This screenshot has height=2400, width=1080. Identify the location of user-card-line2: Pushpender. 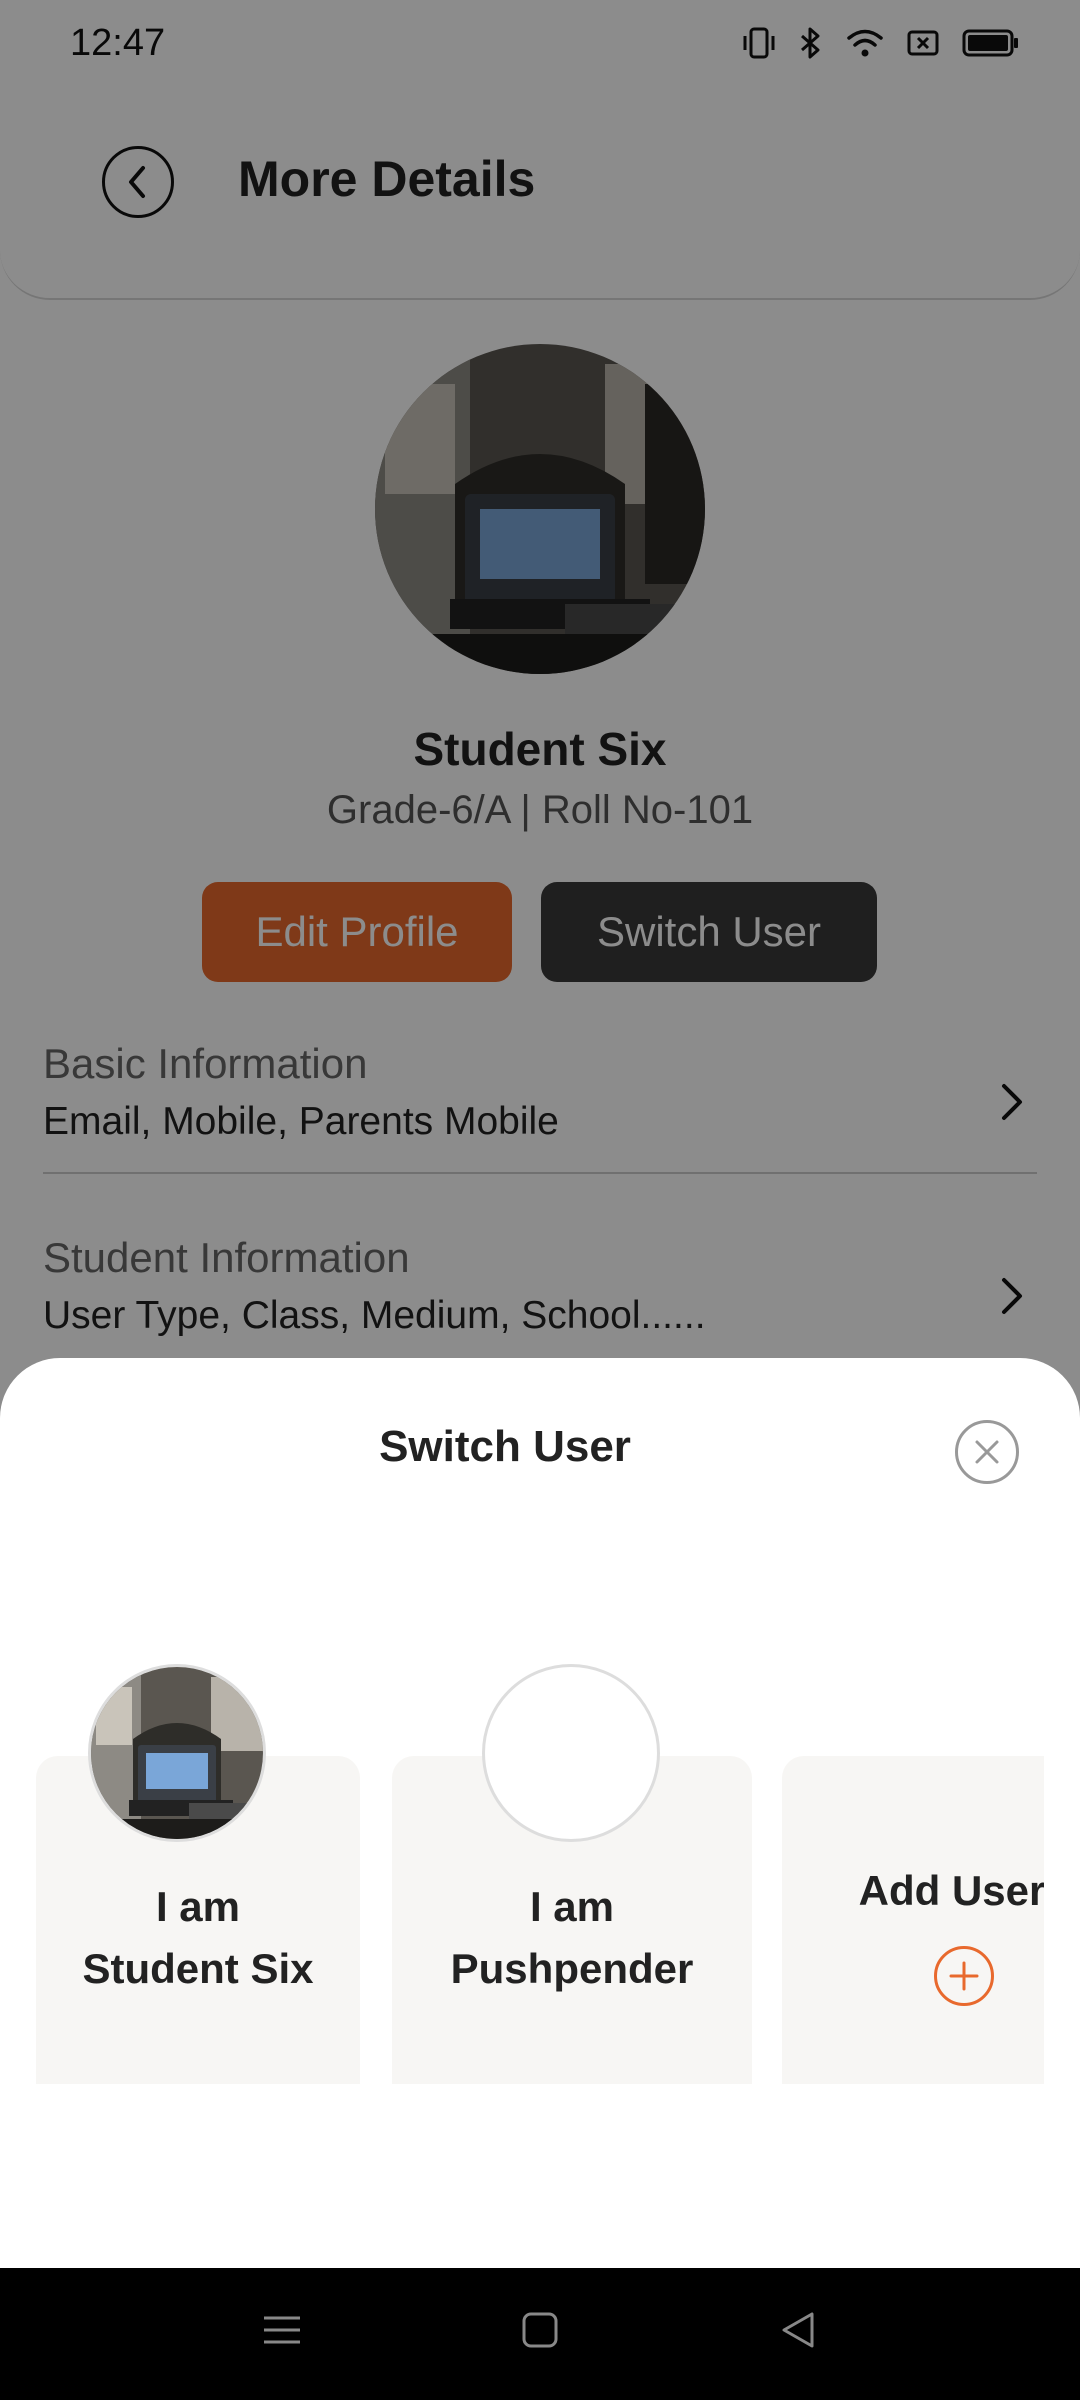
(572, 1968).